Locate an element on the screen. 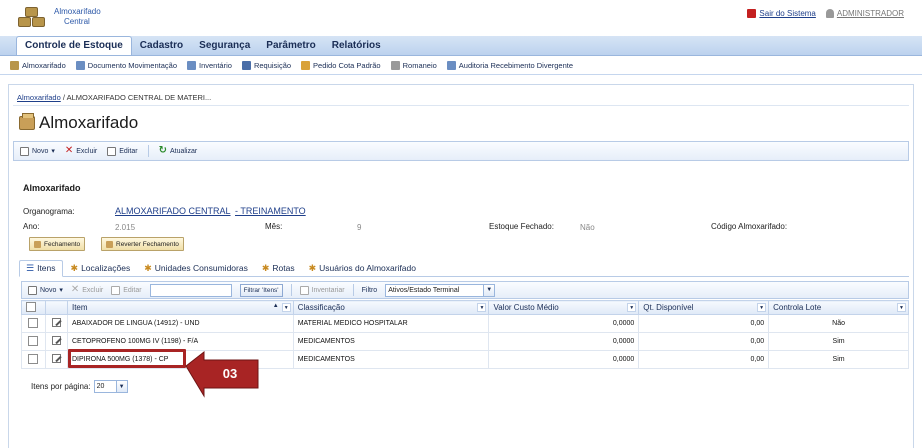  nav-tab-parametro: Parâmetro is located at coordinates (290, 46).